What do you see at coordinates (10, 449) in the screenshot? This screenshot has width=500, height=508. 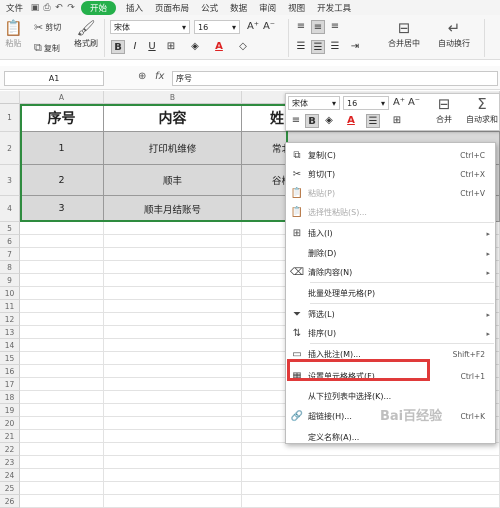 I see `row-header: 22` at bounding box center [10, 449].